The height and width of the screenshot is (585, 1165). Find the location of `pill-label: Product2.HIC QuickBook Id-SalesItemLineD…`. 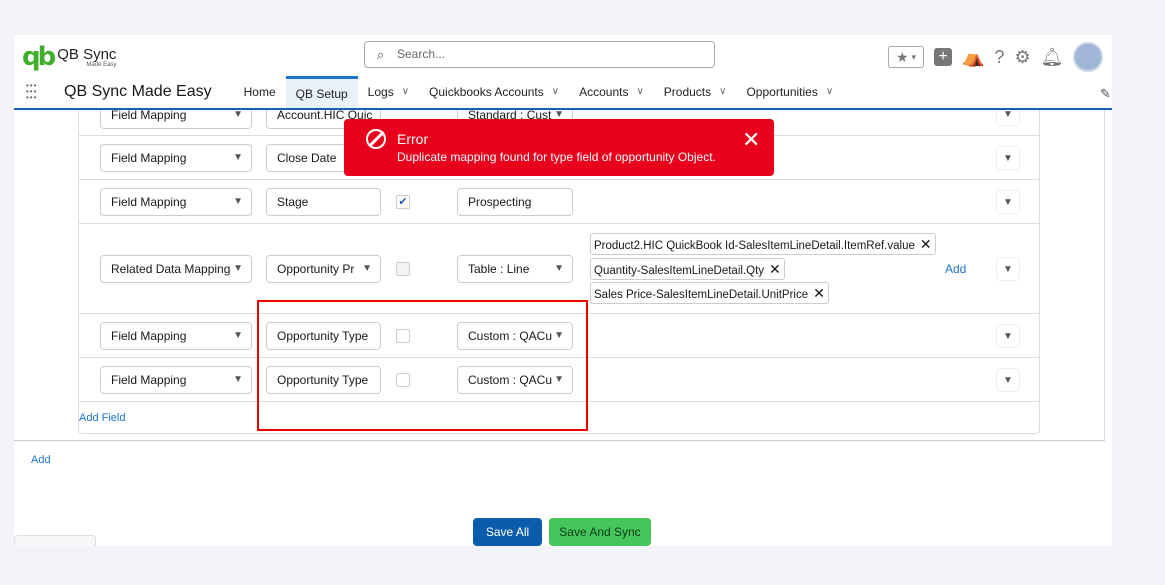

pill-label: Product2.HIC QuickBook Id-SalesItemLineD… is located at coordinates (754, 246).